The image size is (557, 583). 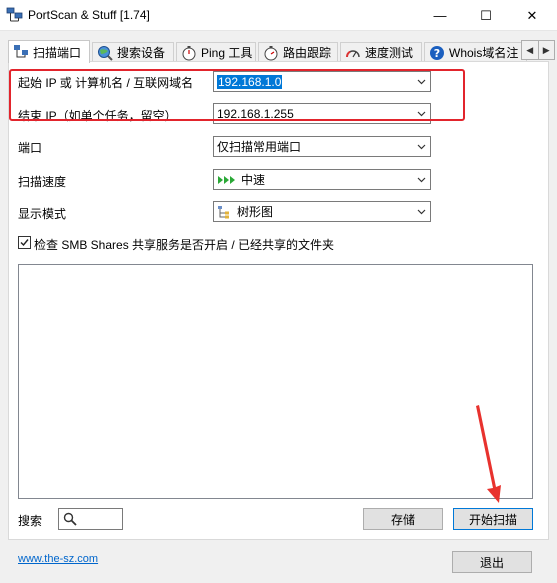 I want to click on tab-label: 路由跟踪, so click(x=307, y=53).